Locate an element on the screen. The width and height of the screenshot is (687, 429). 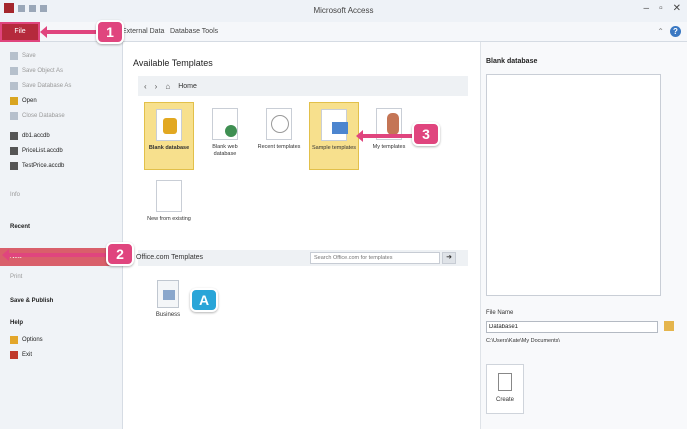
backstage-info: Info is located at coordinates (15, 195).